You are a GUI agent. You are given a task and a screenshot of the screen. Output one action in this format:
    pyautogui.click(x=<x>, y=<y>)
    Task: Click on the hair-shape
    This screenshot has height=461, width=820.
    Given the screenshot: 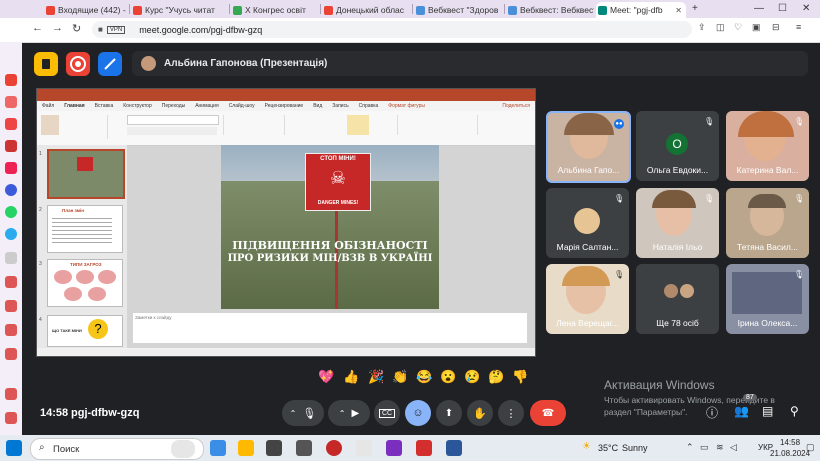 What is the action you would take?
    pyautogui.click(x=766, y=124)
    